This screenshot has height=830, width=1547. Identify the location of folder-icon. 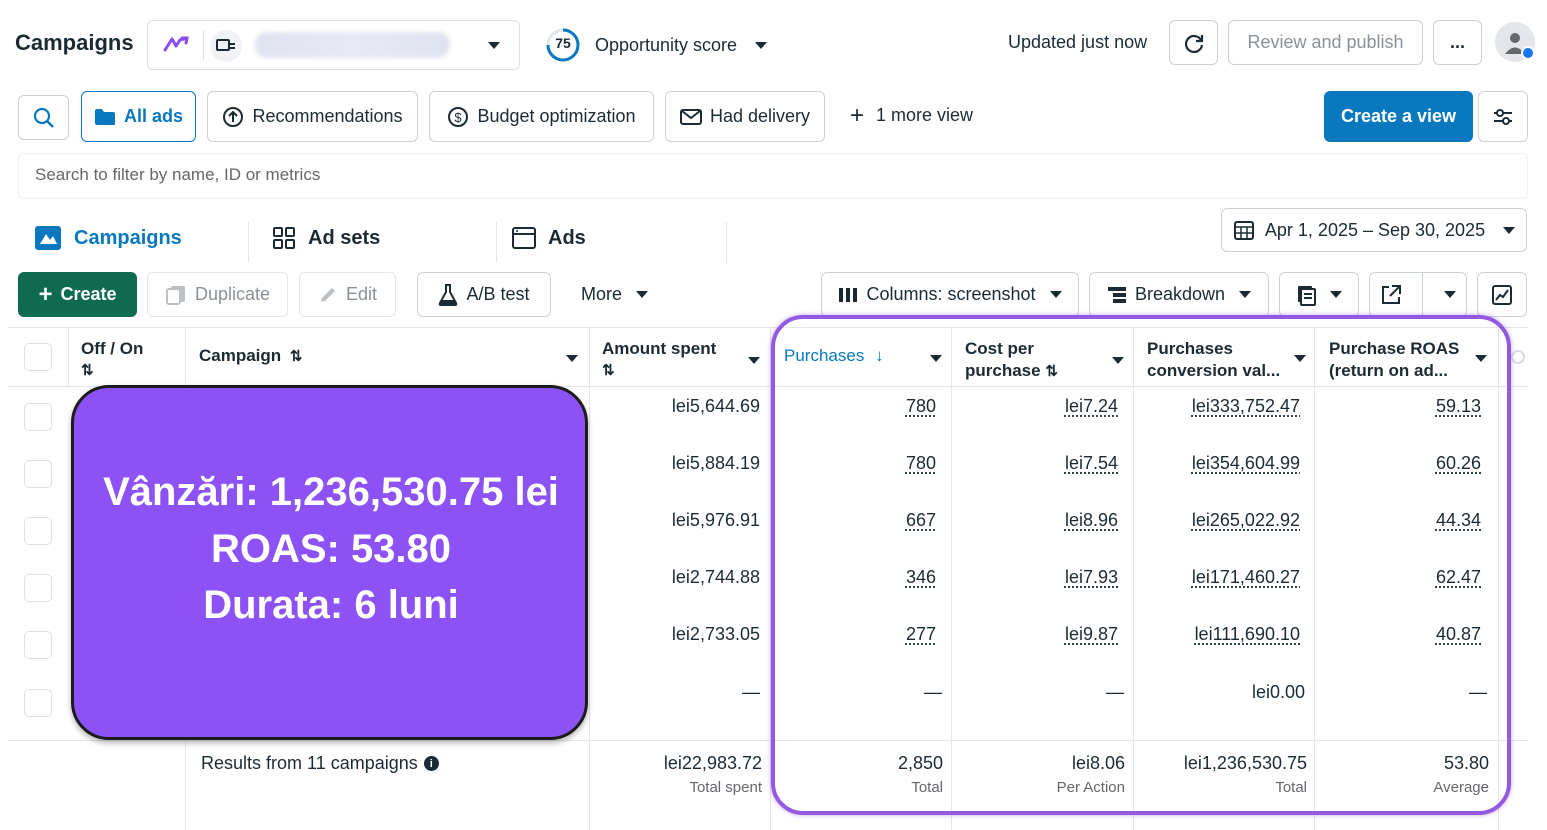
(105, 117).